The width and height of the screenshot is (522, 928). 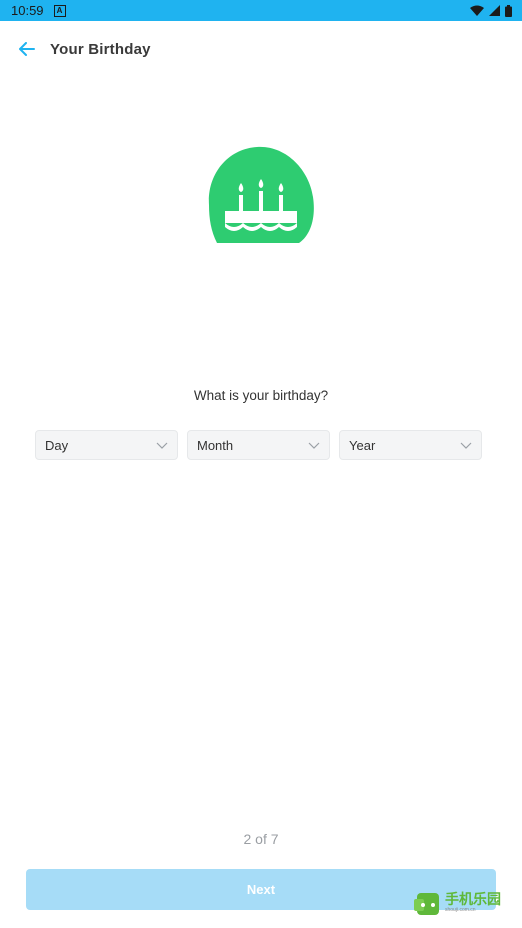 I want to click on phone-icon, so click(x=426, y=904).